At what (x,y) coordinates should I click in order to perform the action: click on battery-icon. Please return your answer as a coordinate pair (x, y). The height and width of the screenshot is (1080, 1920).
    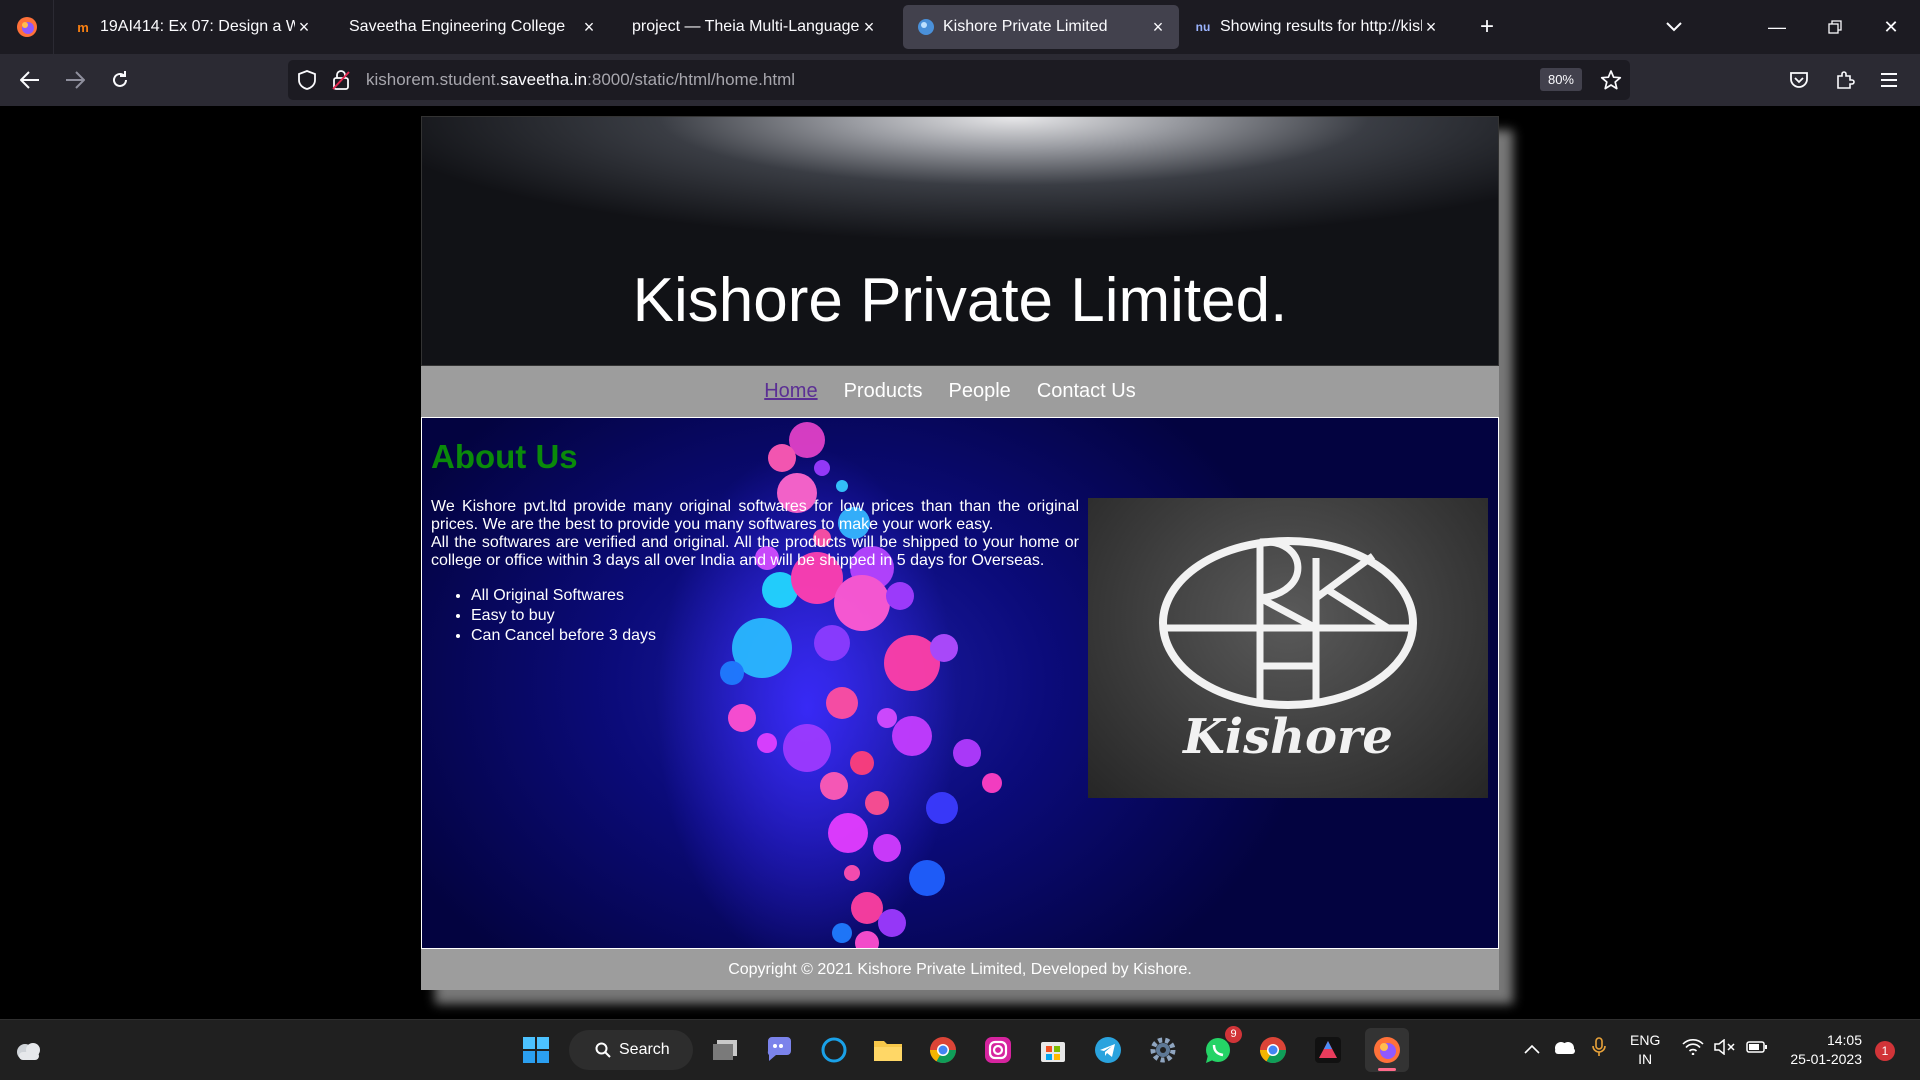
    Looking at the image, I should click on (1756, 1047).